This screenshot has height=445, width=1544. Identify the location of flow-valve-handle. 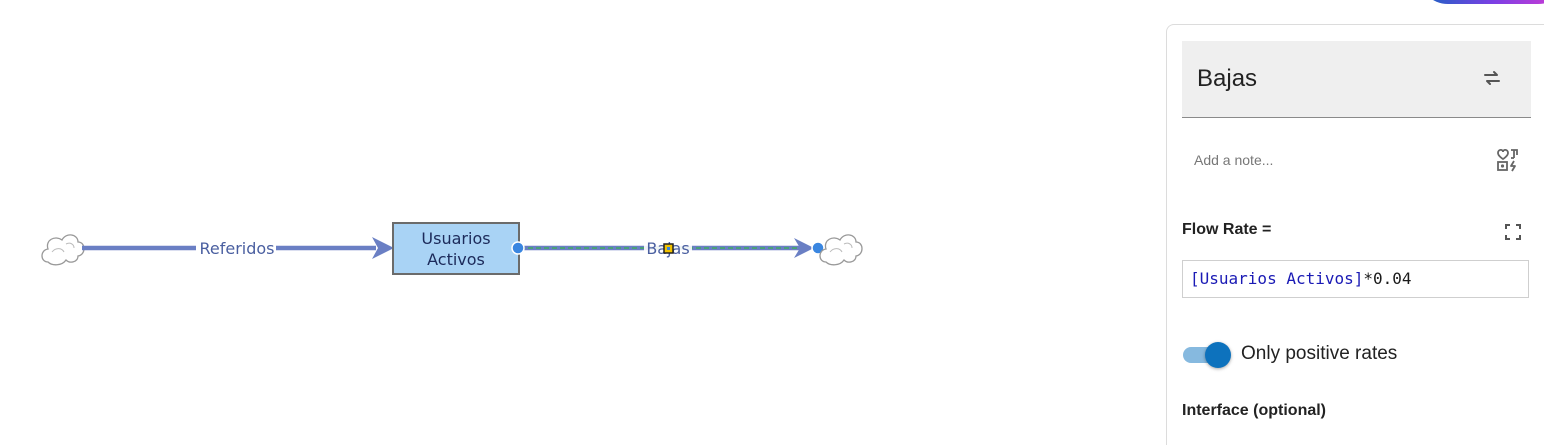
(668, 248).